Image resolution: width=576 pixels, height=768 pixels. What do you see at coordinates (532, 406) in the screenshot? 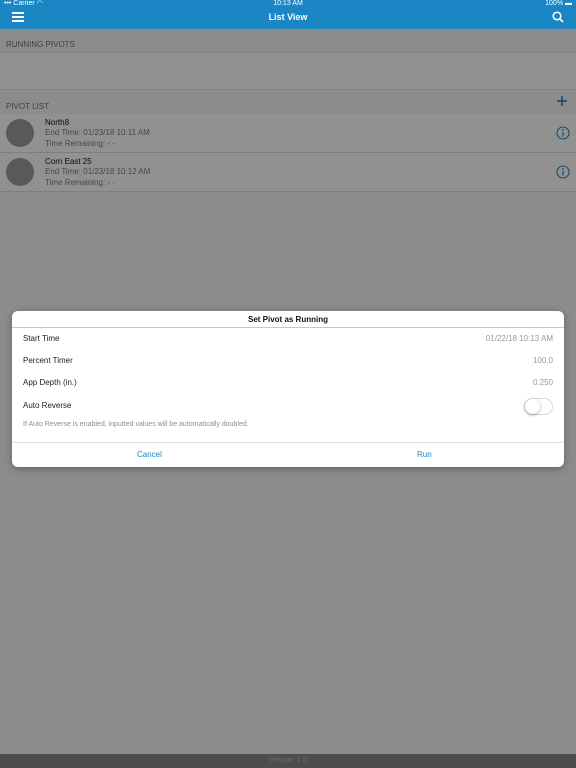
I see `toggle-knob` at bounding box center [532, 406].